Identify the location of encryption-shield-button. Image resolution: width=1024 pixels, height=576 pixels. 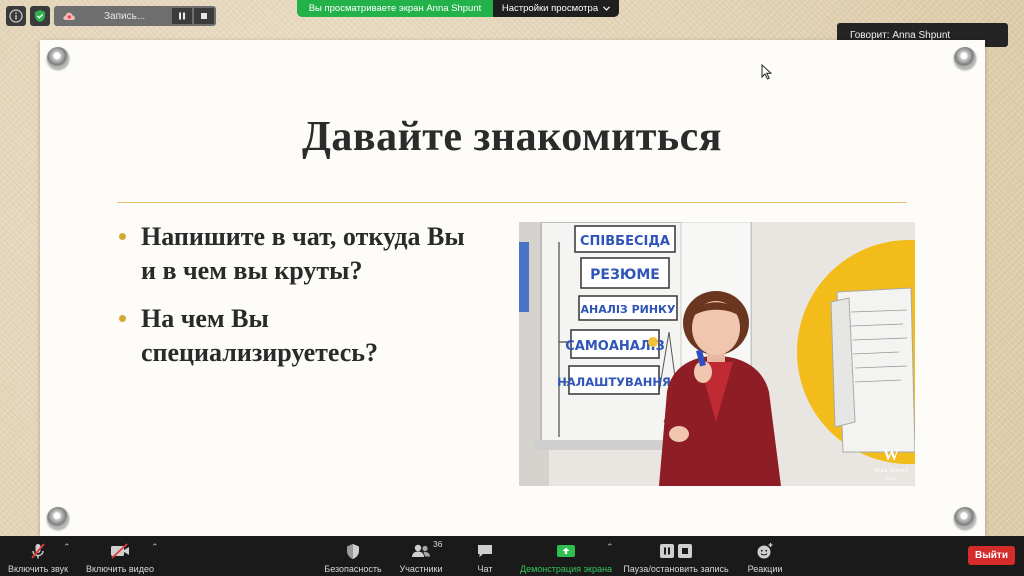
(40, 16).